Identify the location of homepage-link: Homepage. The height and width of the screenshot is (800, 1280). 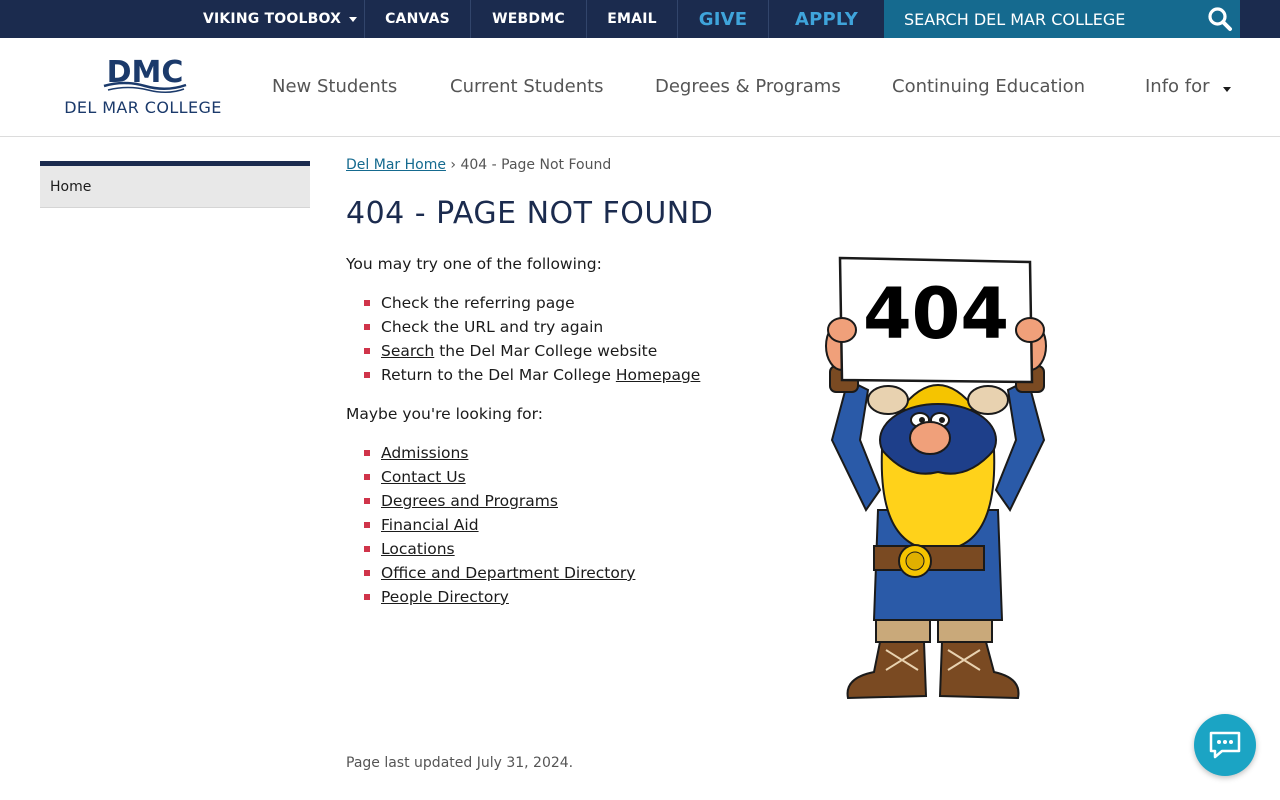
(658, 375).